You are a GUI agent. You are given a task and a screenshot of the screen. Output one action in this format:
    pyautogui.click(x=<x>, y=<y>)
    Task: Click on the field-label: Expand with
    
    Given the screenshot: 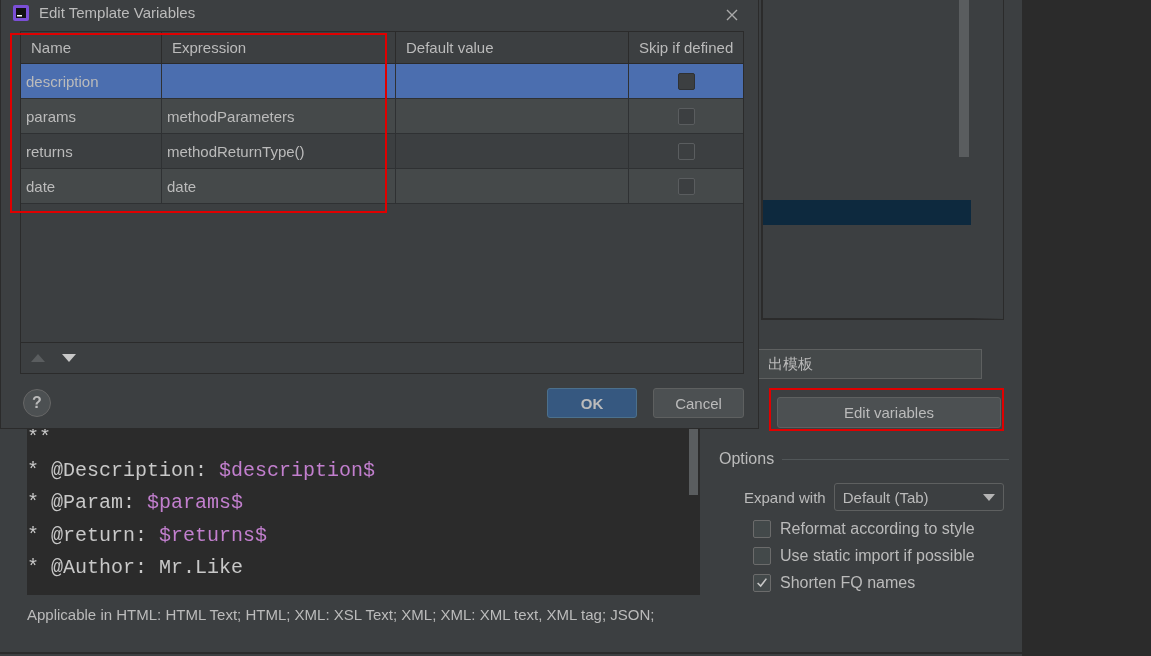 What is the action you would take?
    pyautogui.click(x=785, y=497)
    